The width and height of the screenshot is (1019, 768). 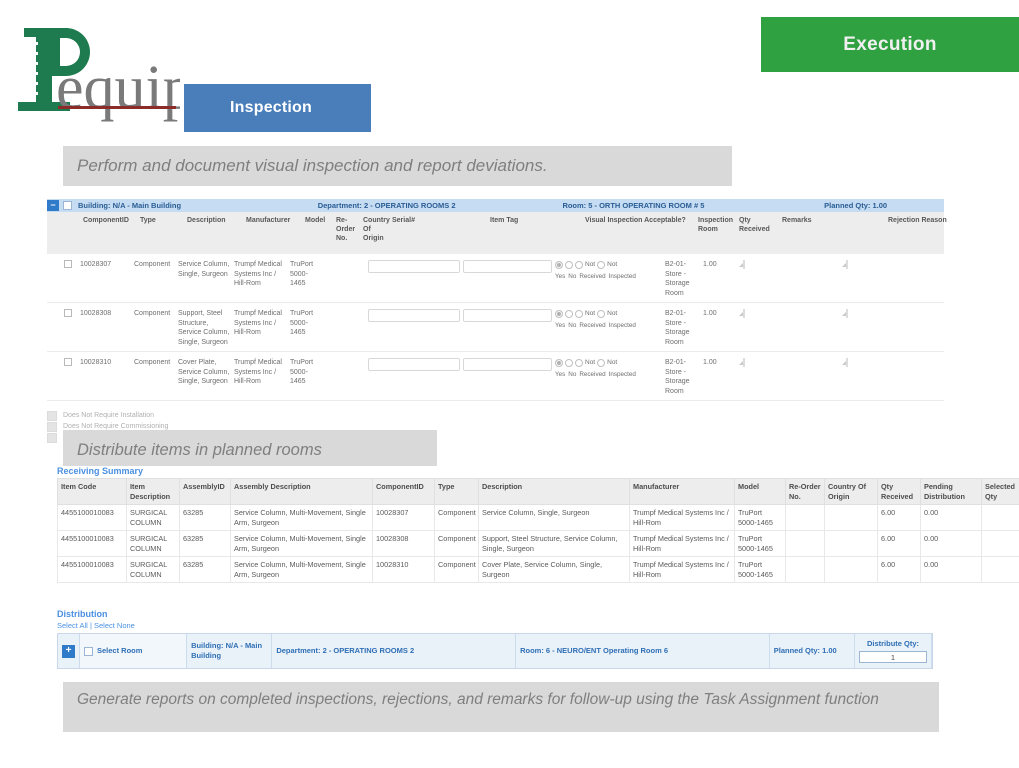 What do you see at coordinates (682, 517) in the screenshot?
I see `rs-cell-manufacturer: Trumpf Medical Systems Inc / Hill-Rom` at bounding box center [682, 517].